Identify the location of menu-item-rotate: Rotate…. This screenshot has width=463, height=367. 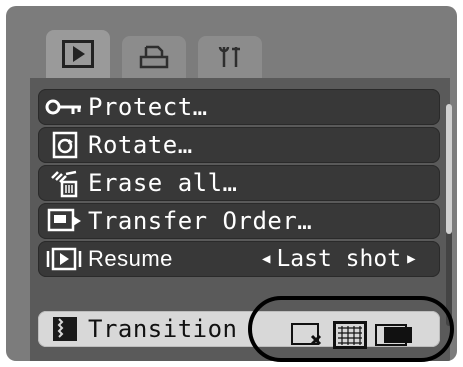
(239, 145).